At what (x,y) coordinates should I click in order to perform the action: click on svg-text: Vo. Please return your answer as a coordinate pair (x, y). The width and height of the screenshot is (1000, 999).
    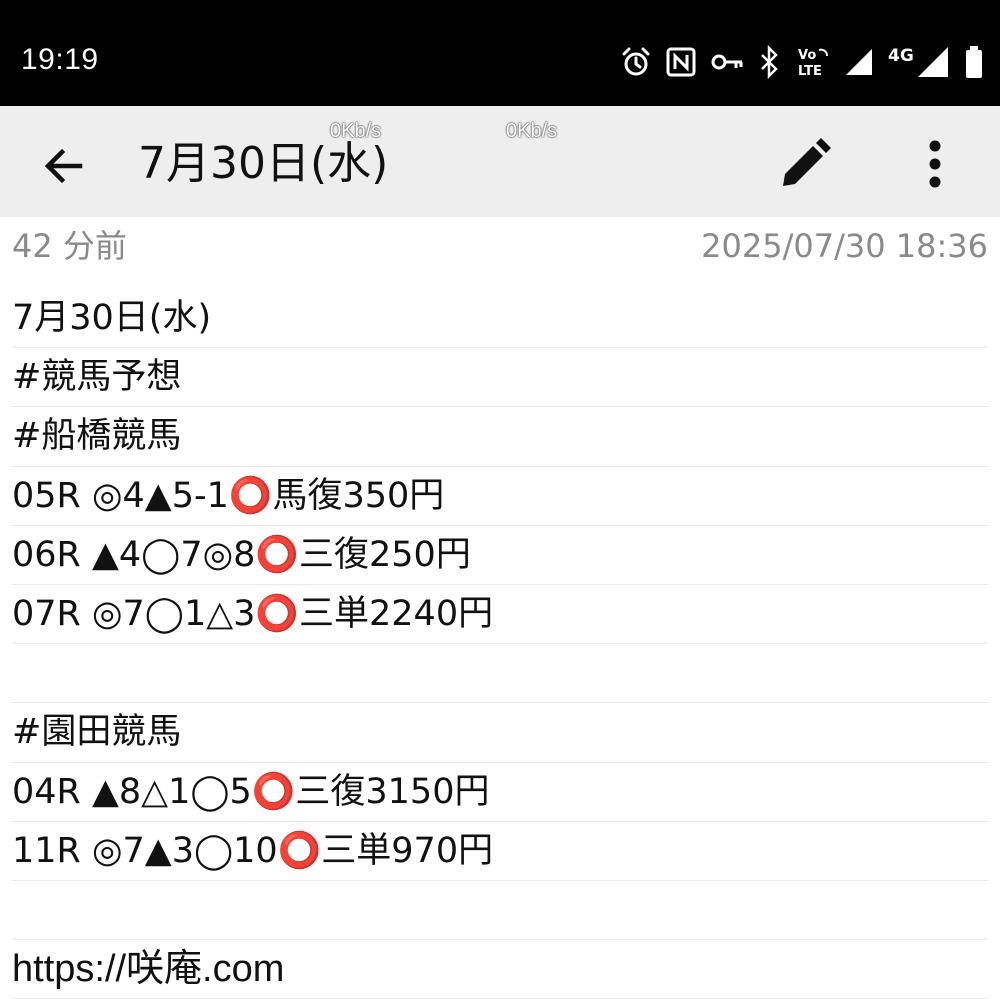
    Looking at the image, I should click on (807, 55).